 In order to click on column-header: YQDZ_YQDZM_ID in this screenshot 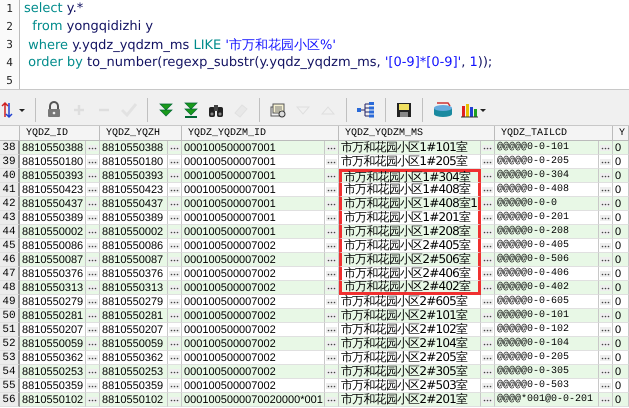, I will do `click(260, 133)`.